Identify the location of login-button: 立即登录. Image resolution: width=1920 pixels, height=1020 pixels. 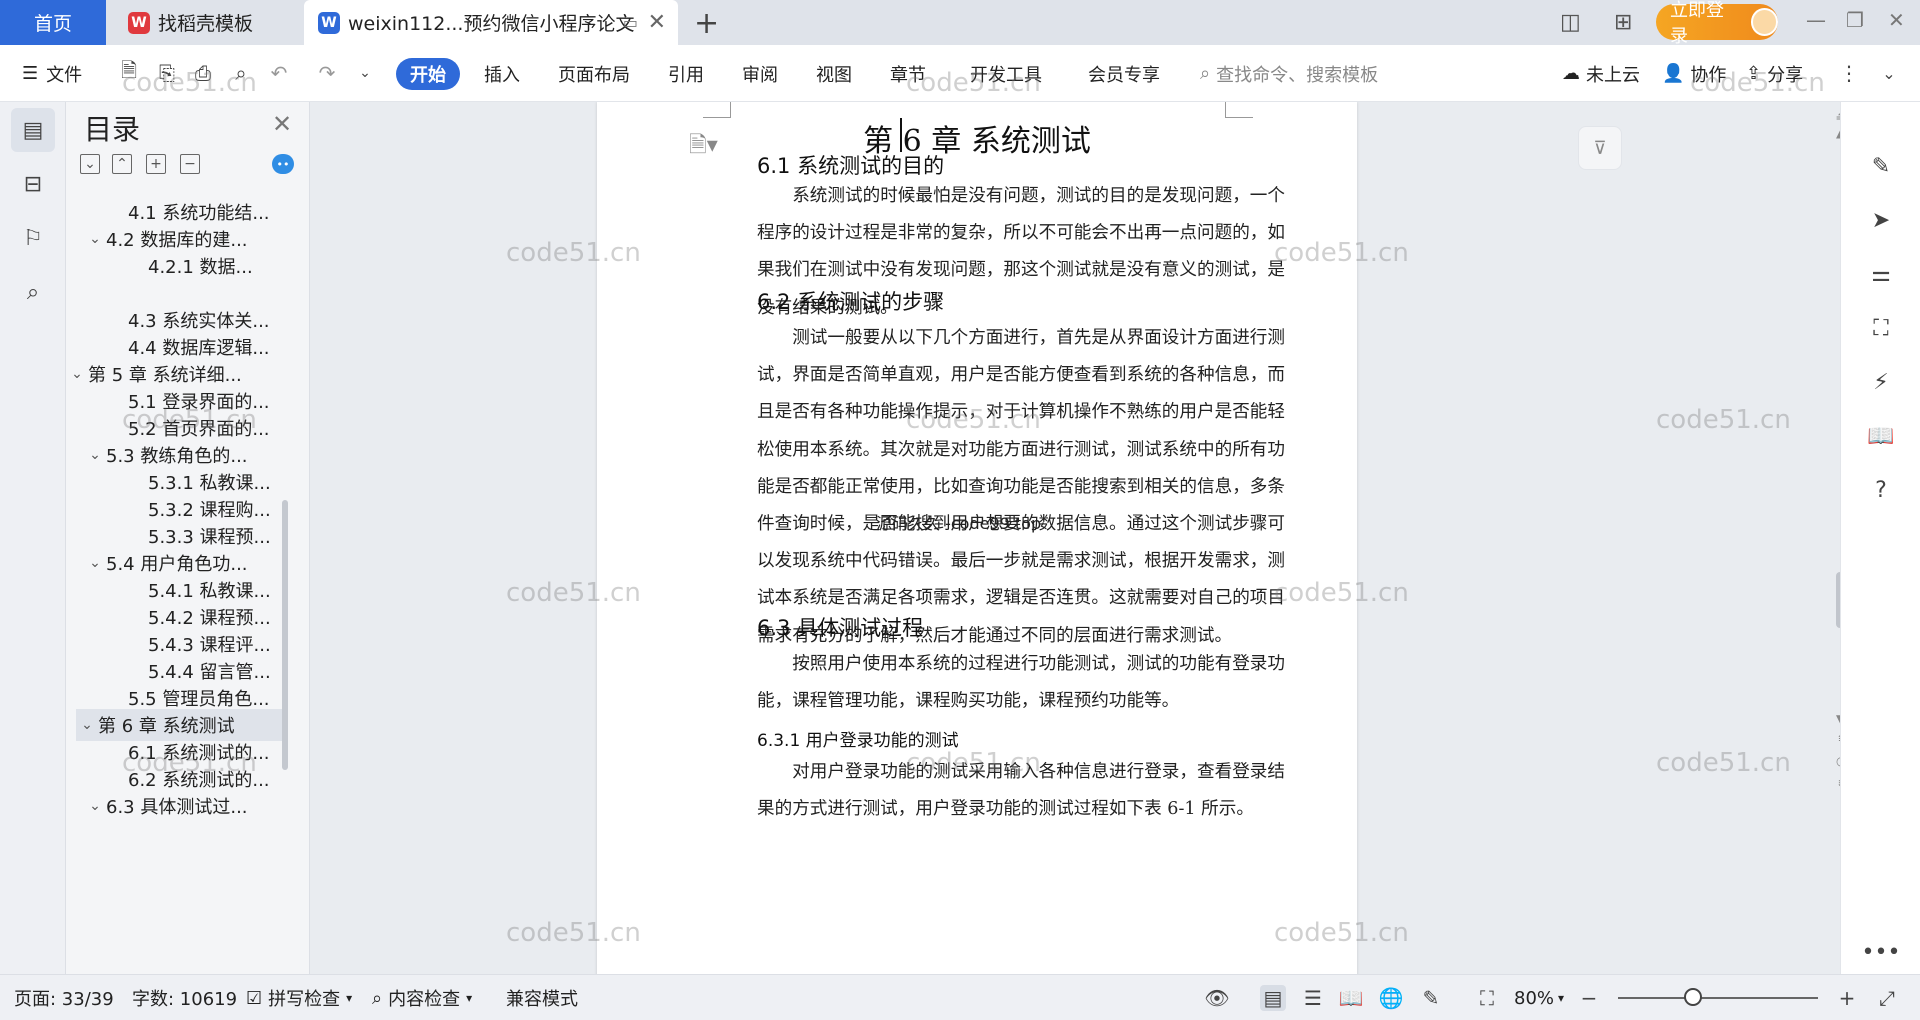
(1717, 23).